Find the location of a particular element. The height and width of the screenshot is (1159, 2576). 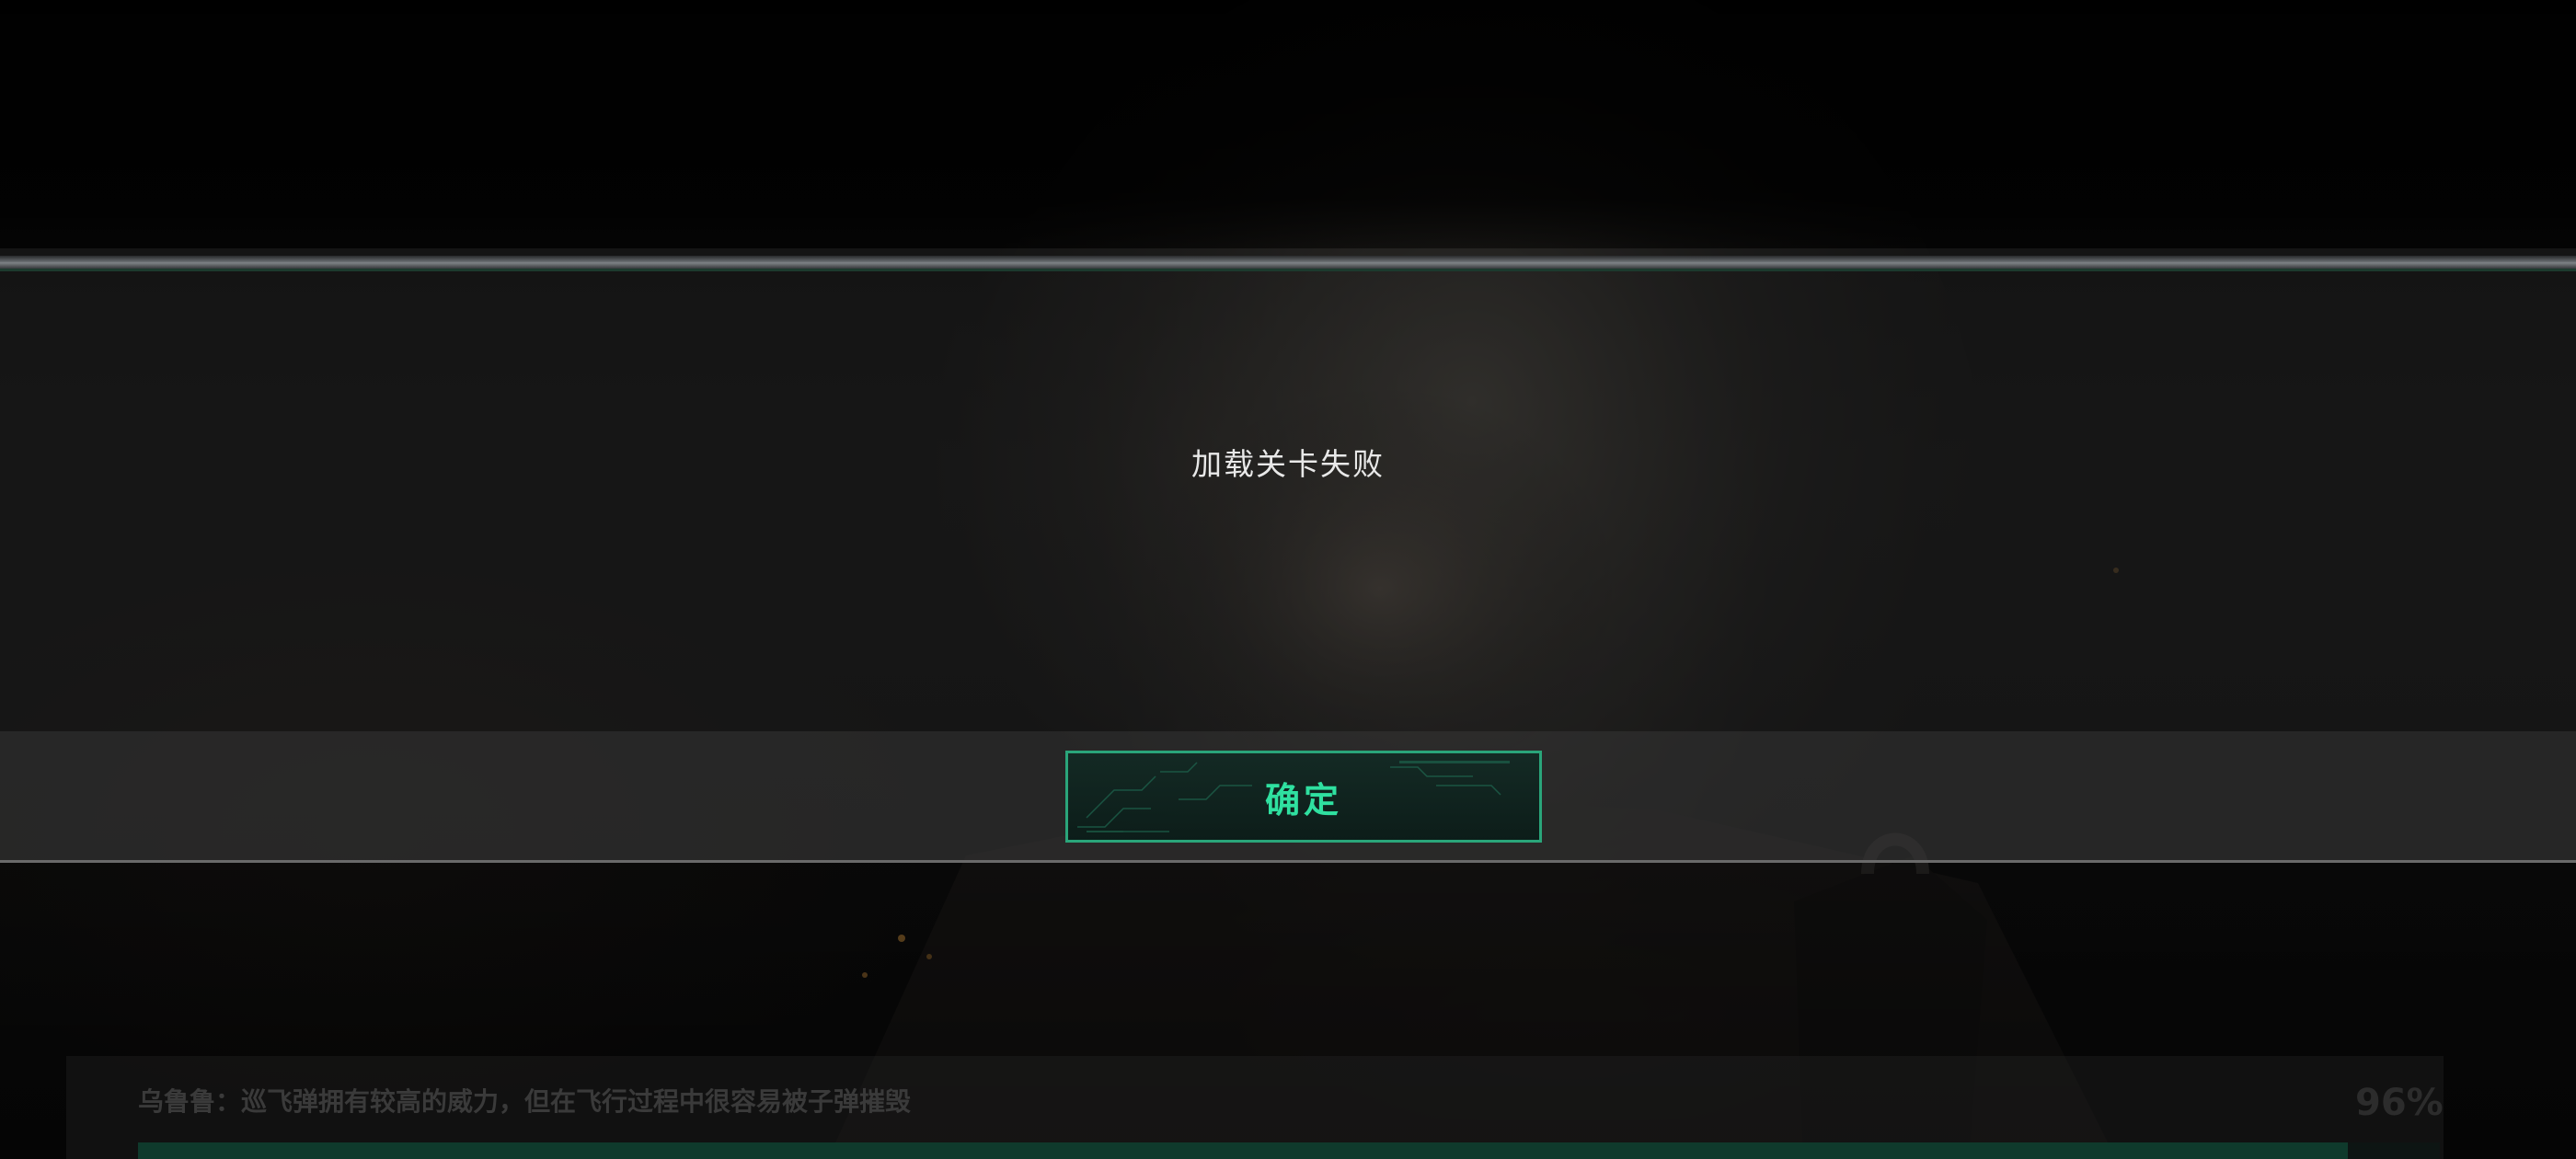

dialog-top-accent is located at coordinates (1288, 270).